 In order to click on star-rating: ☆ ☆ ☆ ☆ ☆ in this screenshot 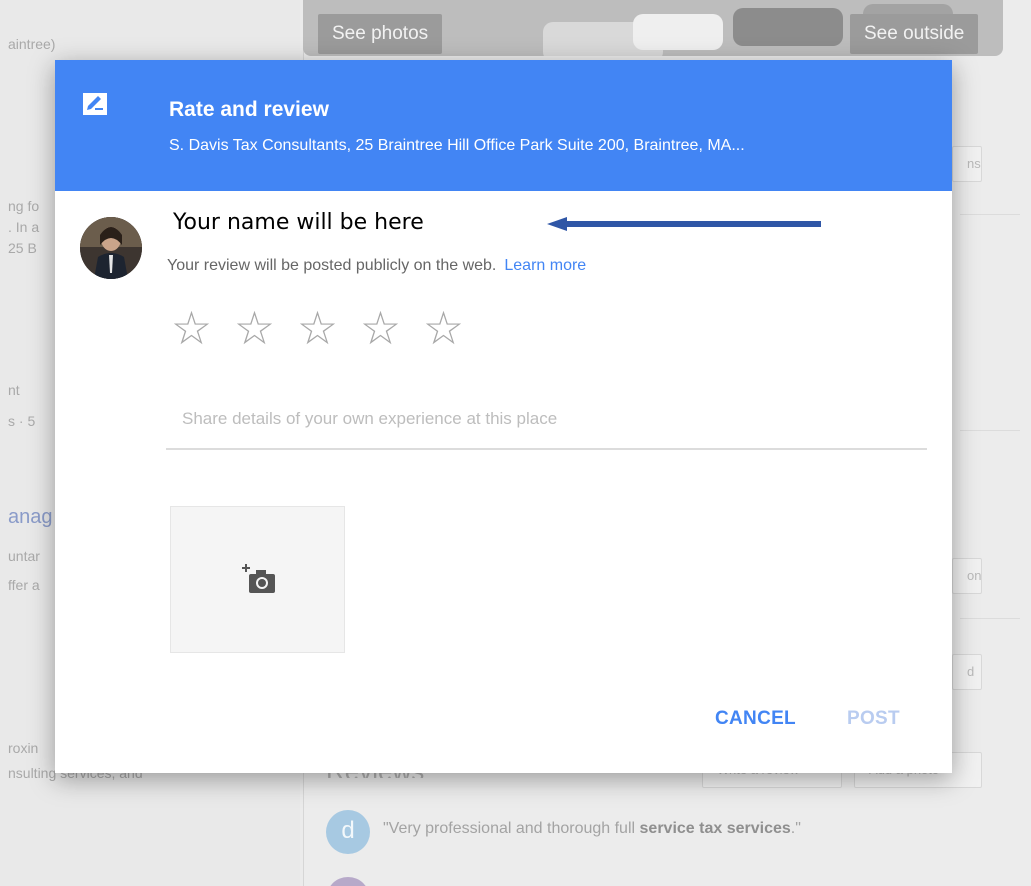, I will do `click(317, 328)`.